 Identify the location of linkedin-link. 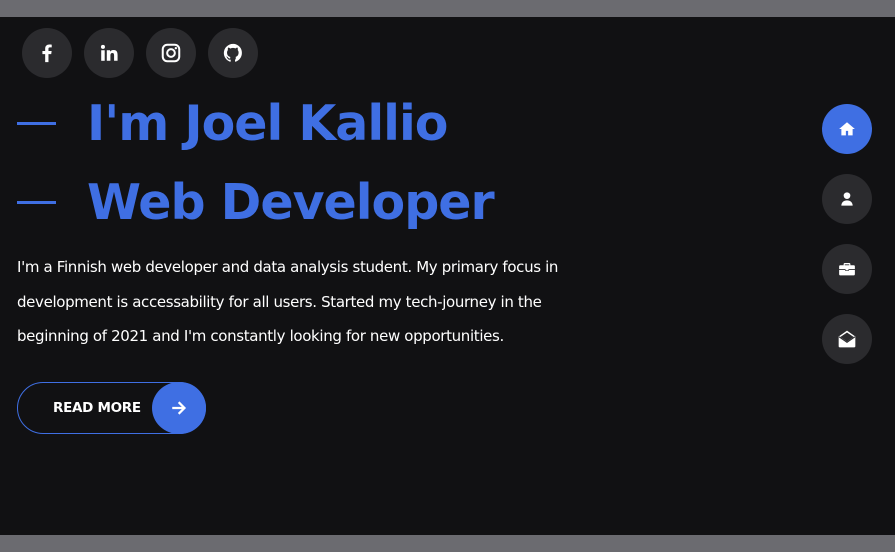
(109, 53).